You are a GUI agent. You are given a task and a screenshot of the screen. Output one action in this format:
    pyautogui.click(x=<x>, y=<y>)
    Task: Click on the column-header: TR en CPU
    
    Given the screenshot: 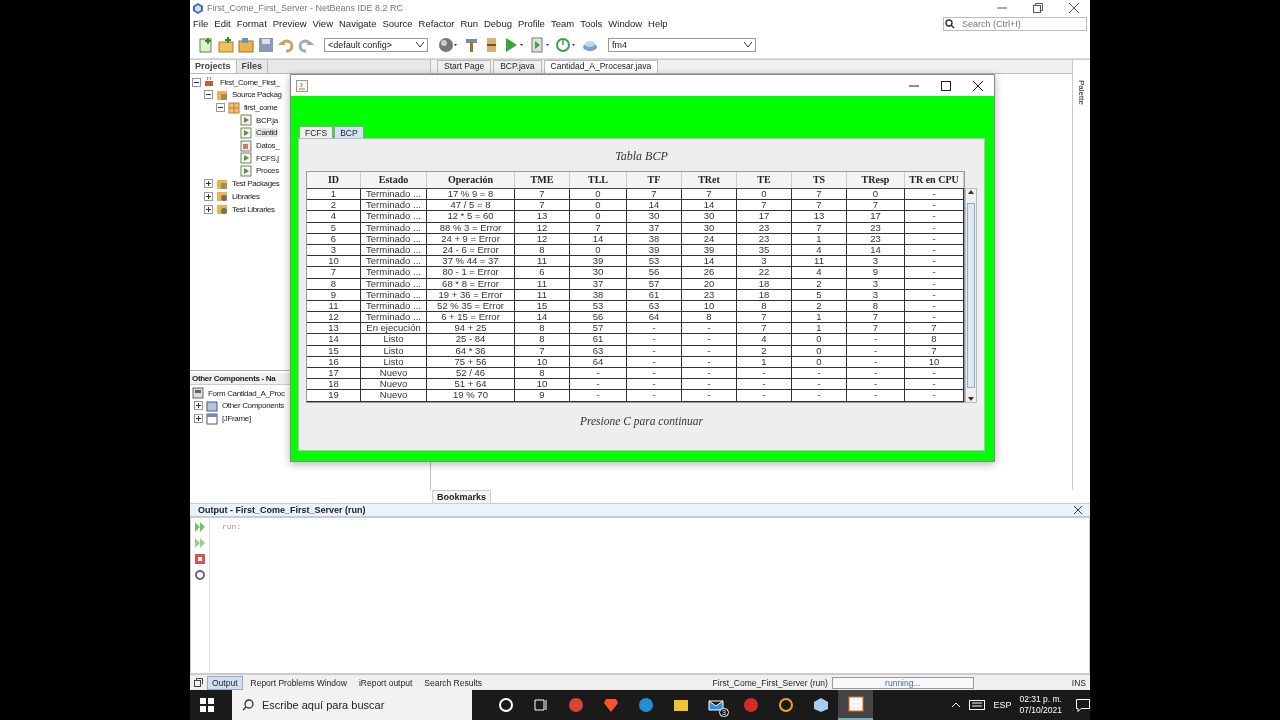 What is the action you would take?
    pyautogui.click(x=934, y=180)
    